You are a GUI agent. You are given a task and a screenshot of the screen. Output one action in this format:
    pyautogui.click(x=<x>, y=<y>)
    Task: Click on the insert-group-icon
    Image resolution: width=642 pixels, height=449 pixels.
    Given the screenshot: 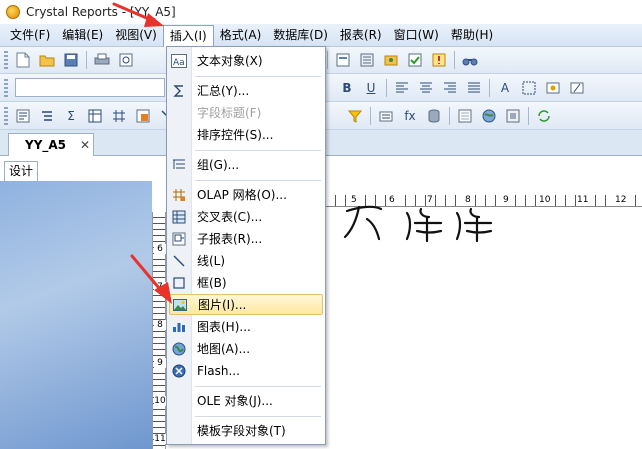 What is the action you would take?
    pyautogui.click(x=47, y=116)
    